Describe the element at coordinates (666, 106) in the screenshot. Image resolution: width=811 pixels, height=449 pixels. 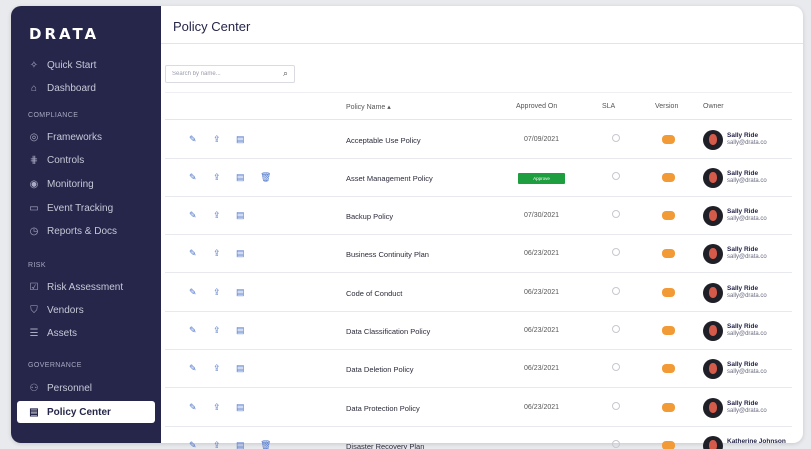
I see `column-header-version: Version` at that location.